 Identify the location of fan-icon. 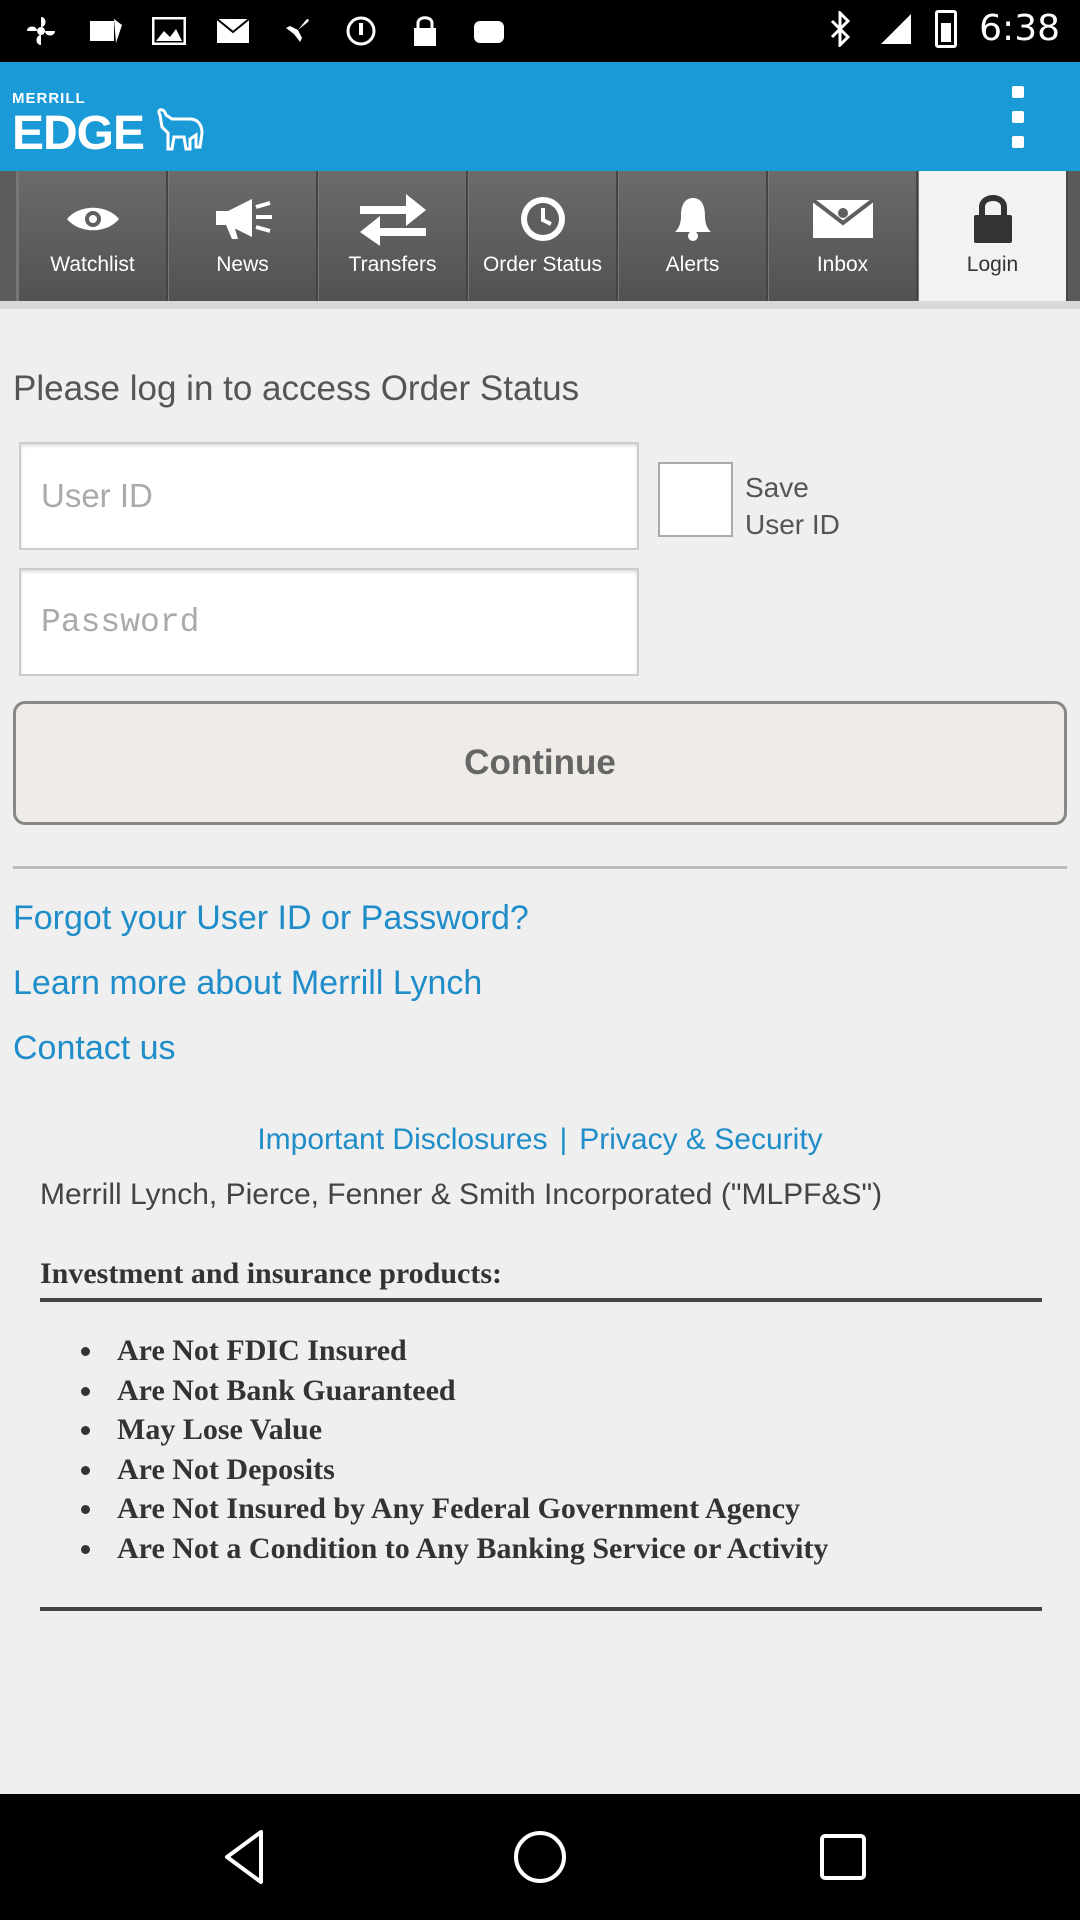
(41, 31).